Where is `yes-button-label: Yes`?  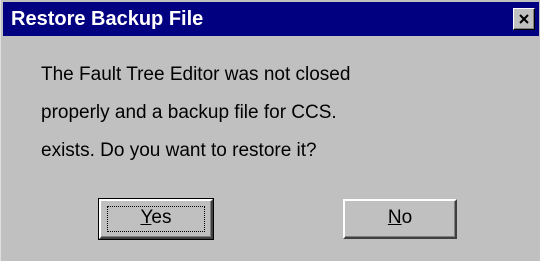 yes-button-label: Yes is located at coordinates (155, 217).